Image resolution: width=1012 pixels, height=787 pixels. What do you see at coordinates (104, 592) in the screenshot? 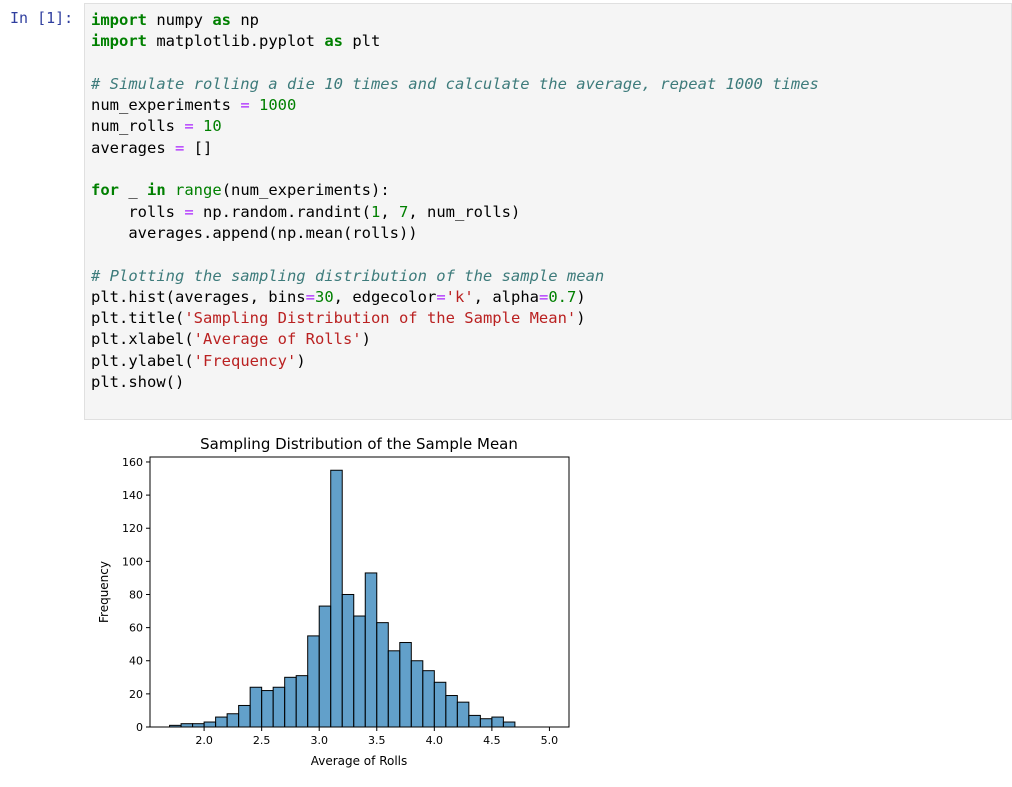
I see `y-axis-label: Frequency` at bounding box center [104, 592].